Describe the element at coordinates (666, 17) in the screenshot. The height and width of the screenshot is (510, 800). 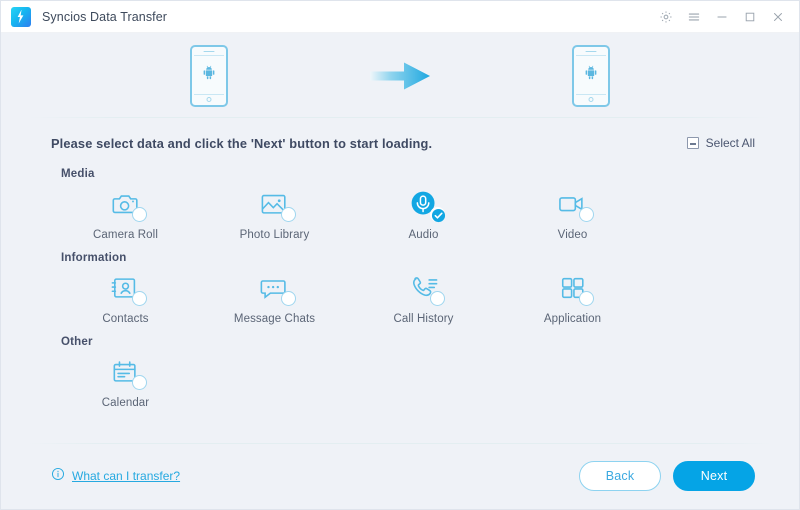
I see `settings-button` at that location.